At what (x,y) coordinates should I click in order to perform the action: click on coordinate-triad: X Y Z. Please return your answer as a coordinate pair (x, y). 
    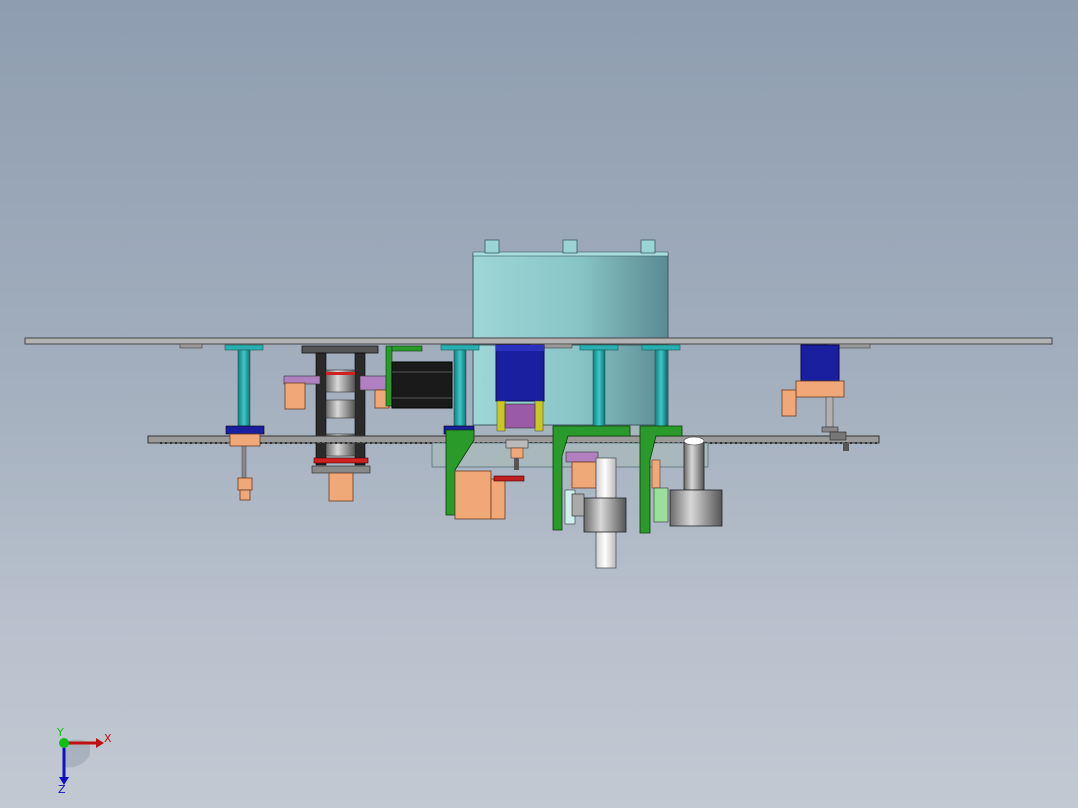
    Looking at the image, I should click on (85, 760).